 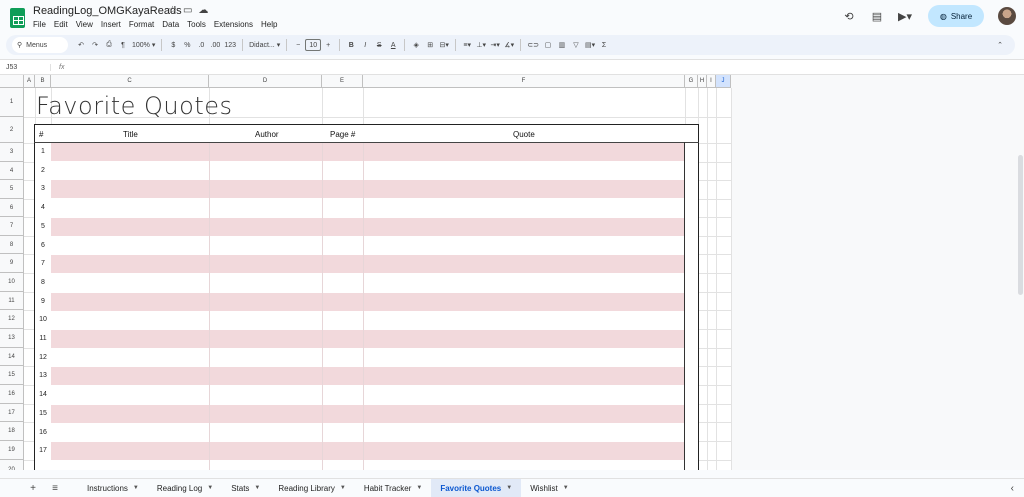 I want to click on functions-button: Σ, so click(x=604, y=45).